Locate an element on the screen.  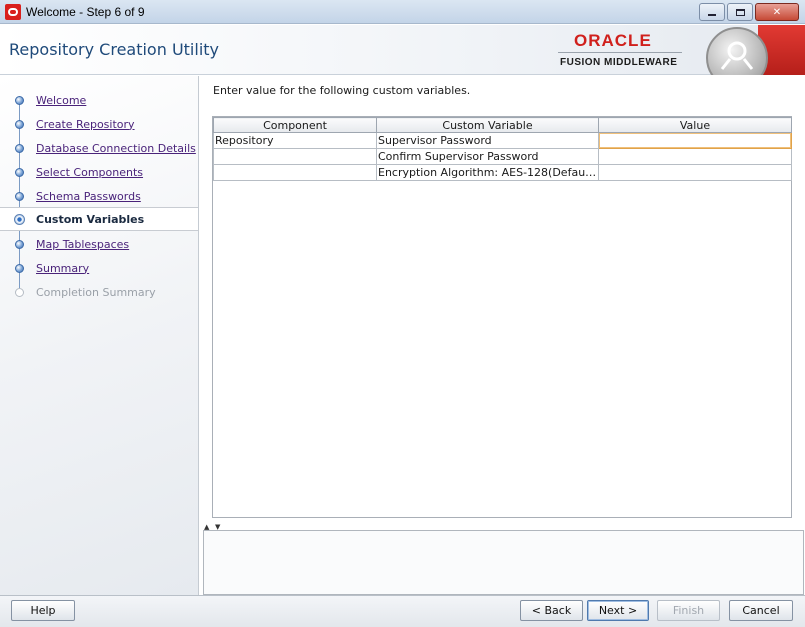
wizard-footer: Help < Back Next > Finish Cancel is located at coordinates (402, 611).